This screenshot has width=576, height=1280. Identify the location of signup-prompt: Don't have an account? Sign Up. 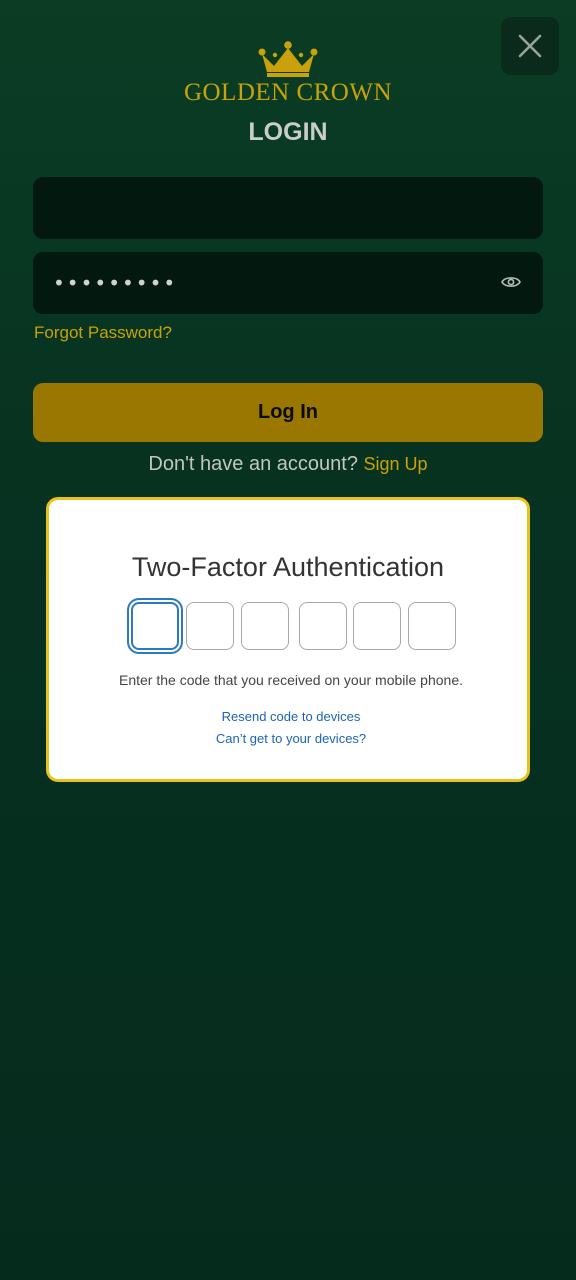
(288, 464).